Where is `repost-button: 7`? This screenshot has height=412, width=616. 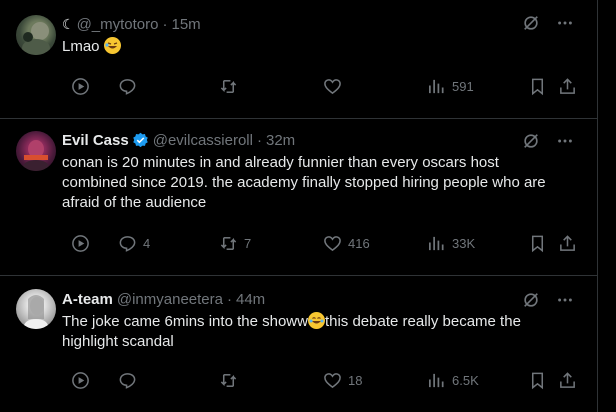 repost-button: 7 is located at coordinates (235, 243).